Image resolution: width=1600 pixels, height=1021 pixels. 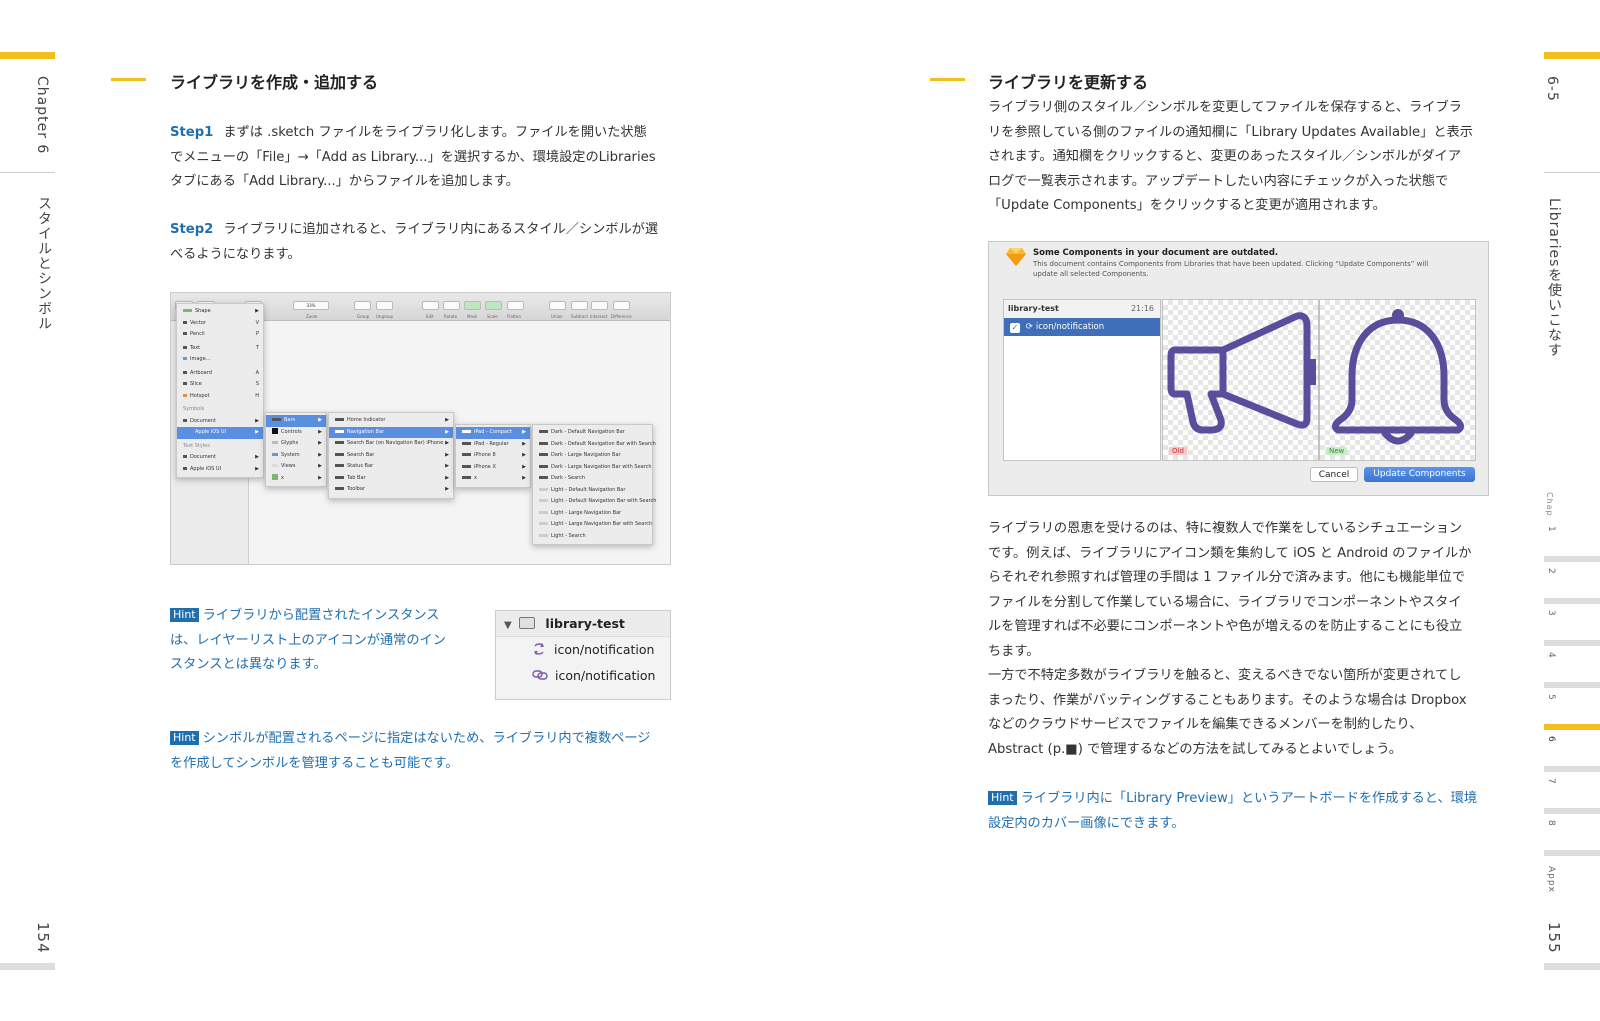 I want to click on submenu-x: x ▶, so click(x=296, y=479).